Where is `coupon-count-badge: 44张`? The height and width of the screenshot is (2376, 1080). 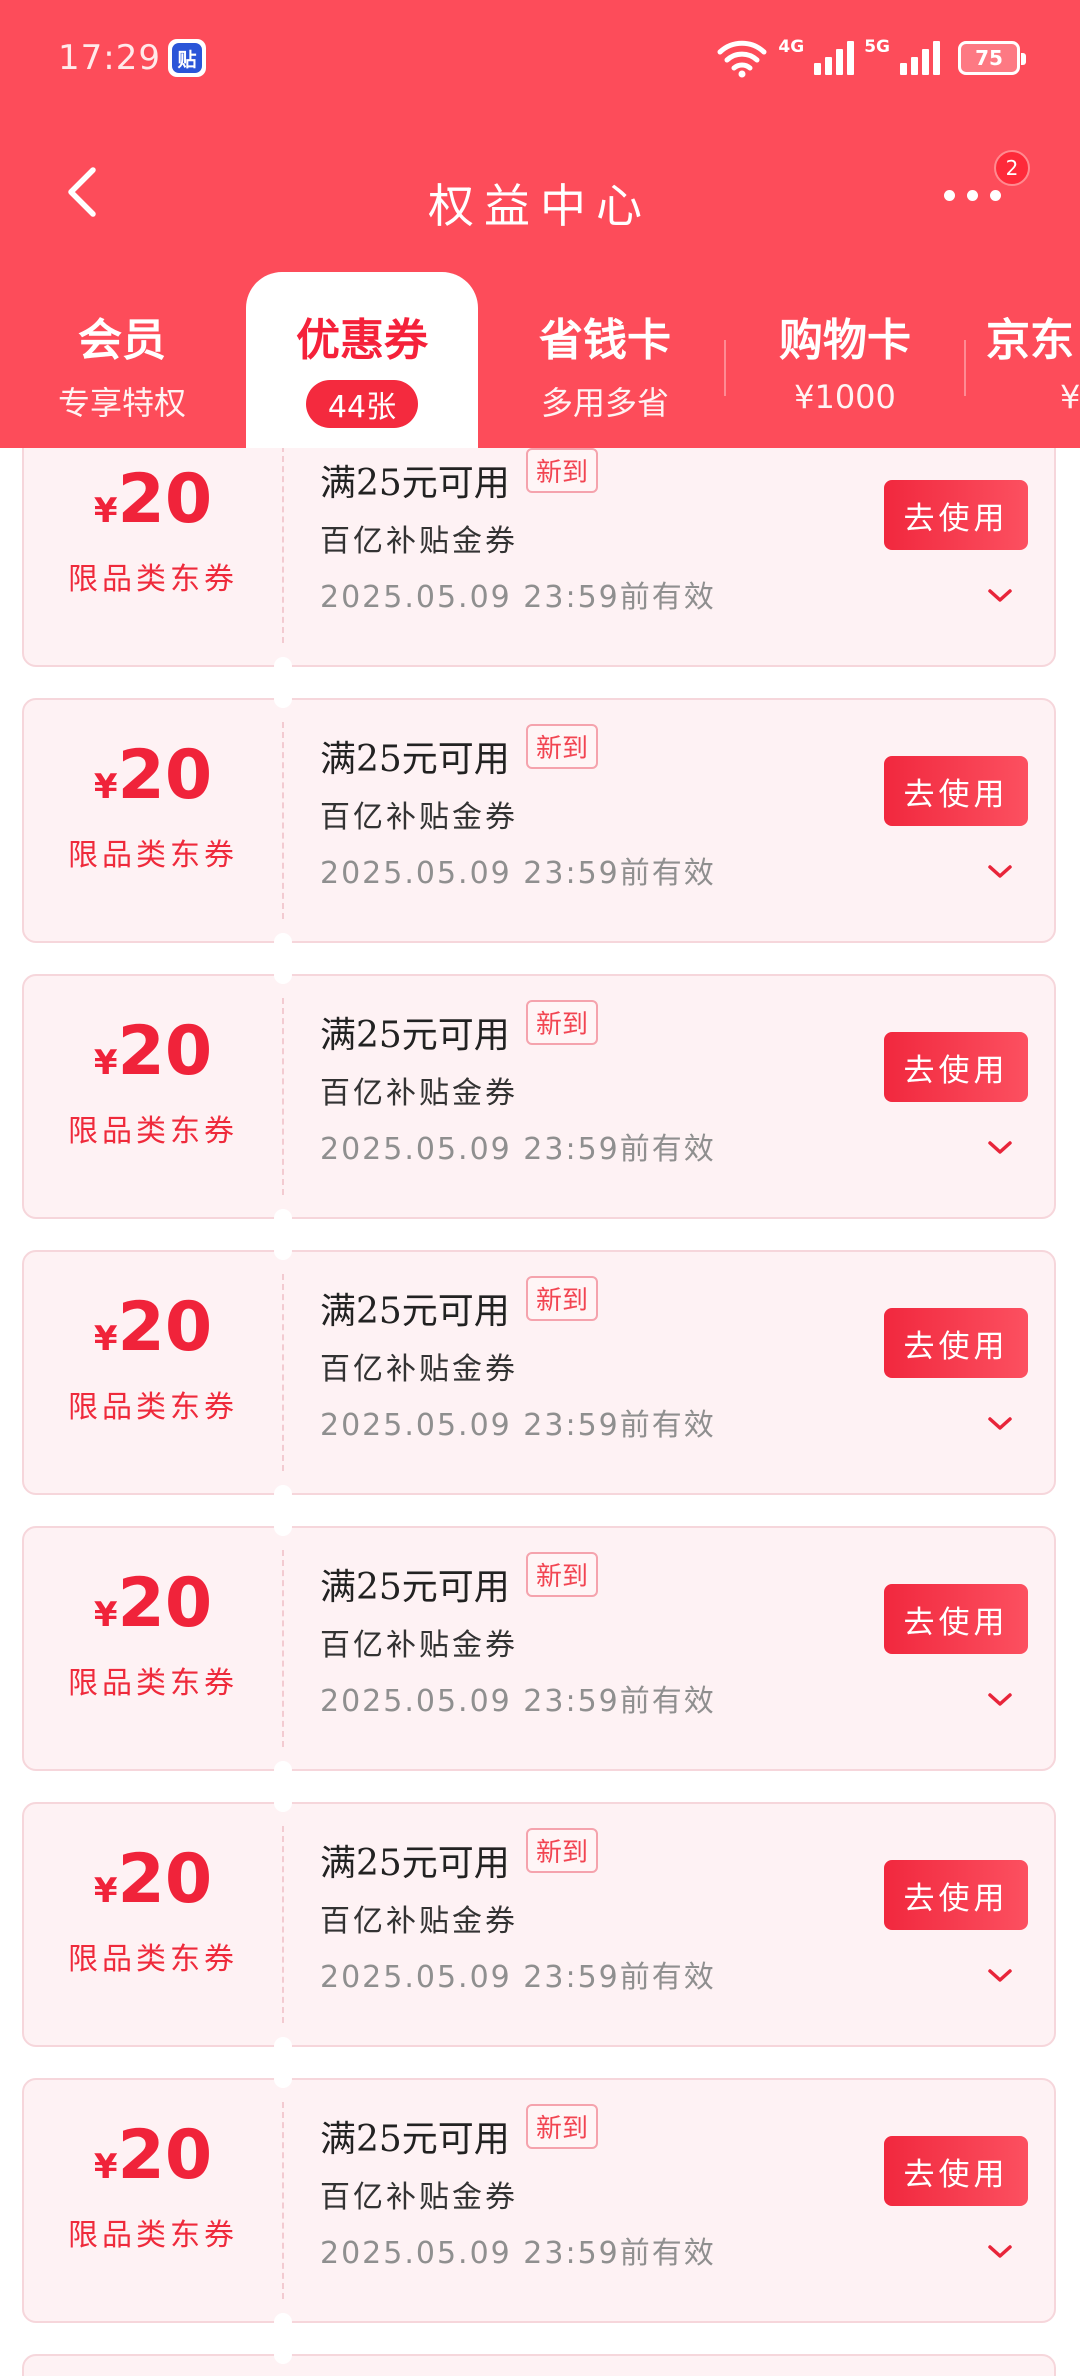 coupon-count-badge: 44张 is located at coordinates (362, 404).